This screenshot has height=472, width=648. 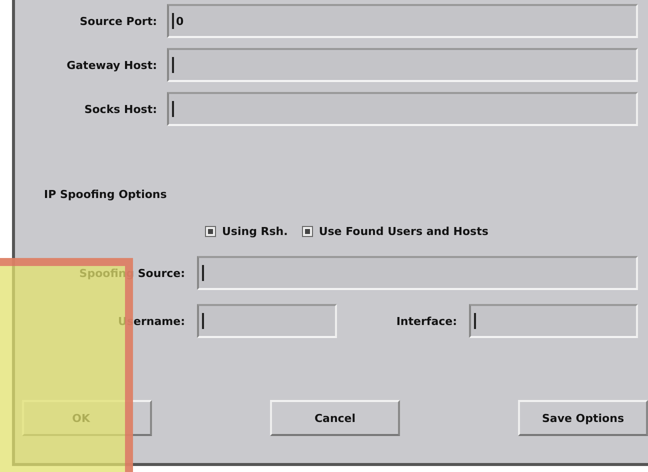 What do you see at coordinates (583, 418) in the screenshot?
I see `dialog-button: Save Options` at bounding box center [583, 418].